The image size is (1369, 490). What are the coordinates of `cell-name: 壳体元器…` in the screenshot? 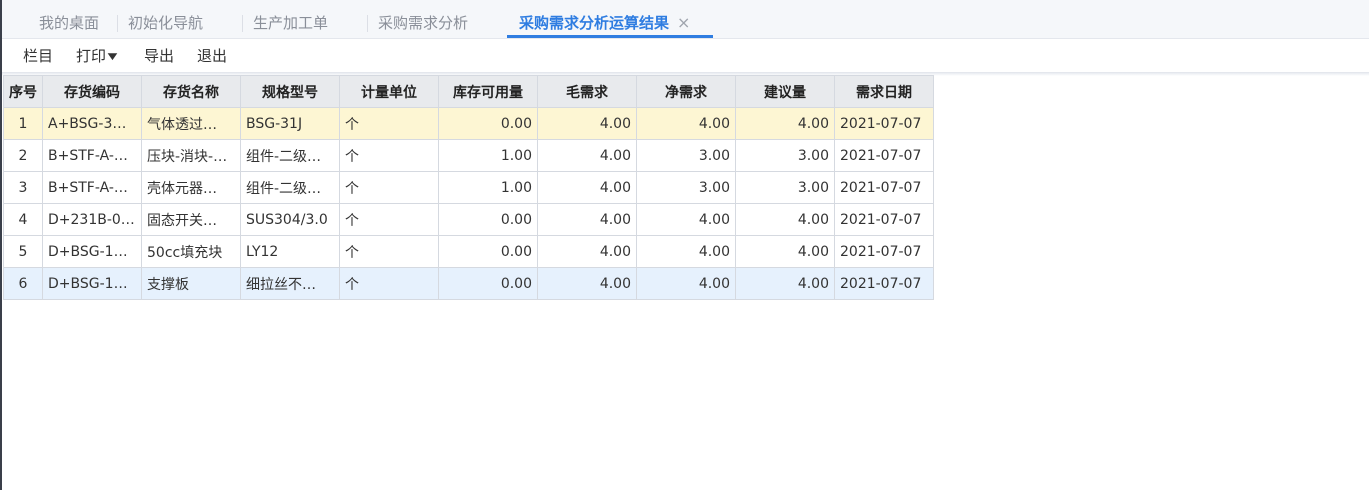 It's located at (191, 187).